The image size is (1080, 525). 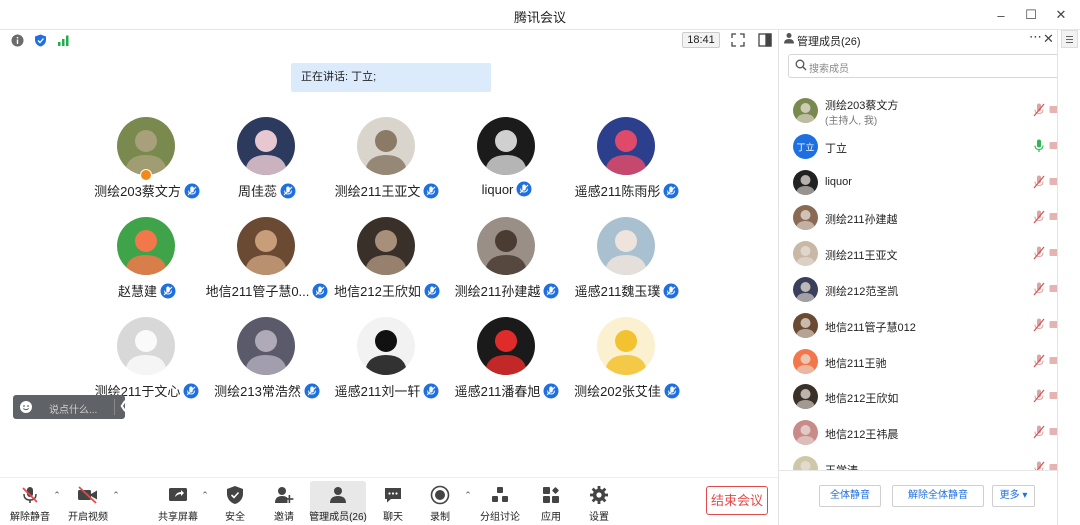 I want to click on member-name: 地信212王欣如, so click(x=862, y=399).